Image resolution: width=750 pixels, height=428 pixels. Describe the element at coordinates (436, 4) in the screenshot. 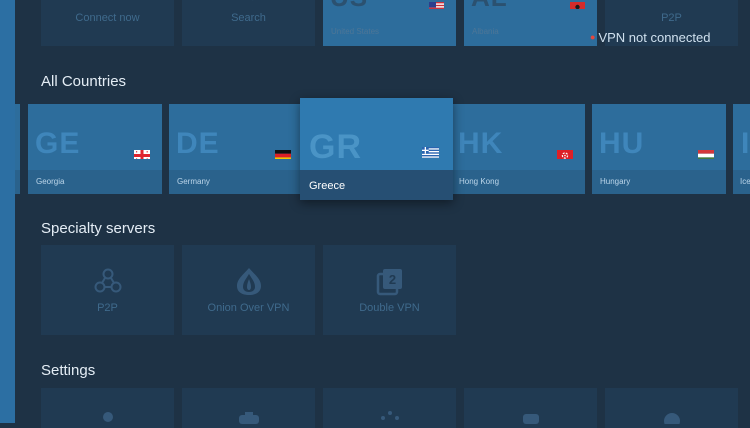

I see `flag-us-icon` at that location.